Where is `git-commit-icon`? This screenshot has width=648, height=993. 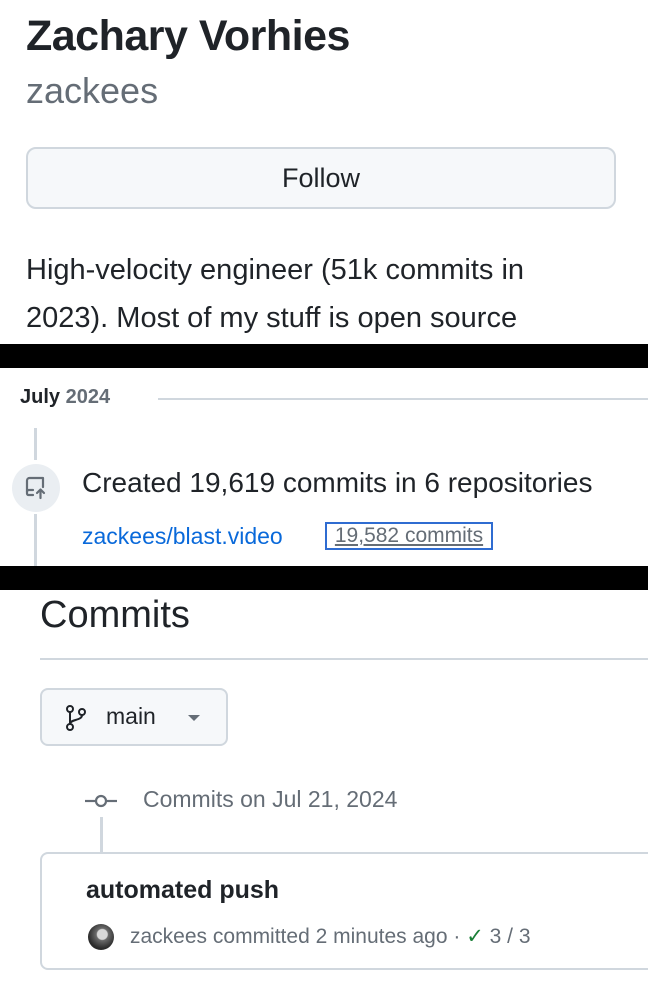 git-commit-icon is located at coordinates (101, 801).